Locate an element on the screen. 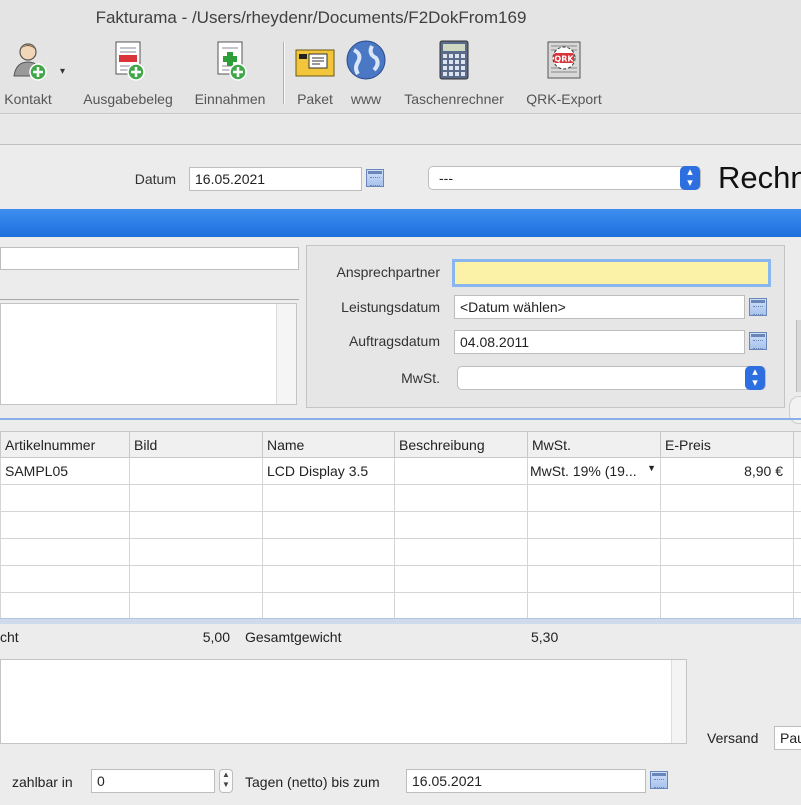 This screenshot has width=801, height=805. column-header-beschreibung: Beschreibung is located at coordinates (461, 444).